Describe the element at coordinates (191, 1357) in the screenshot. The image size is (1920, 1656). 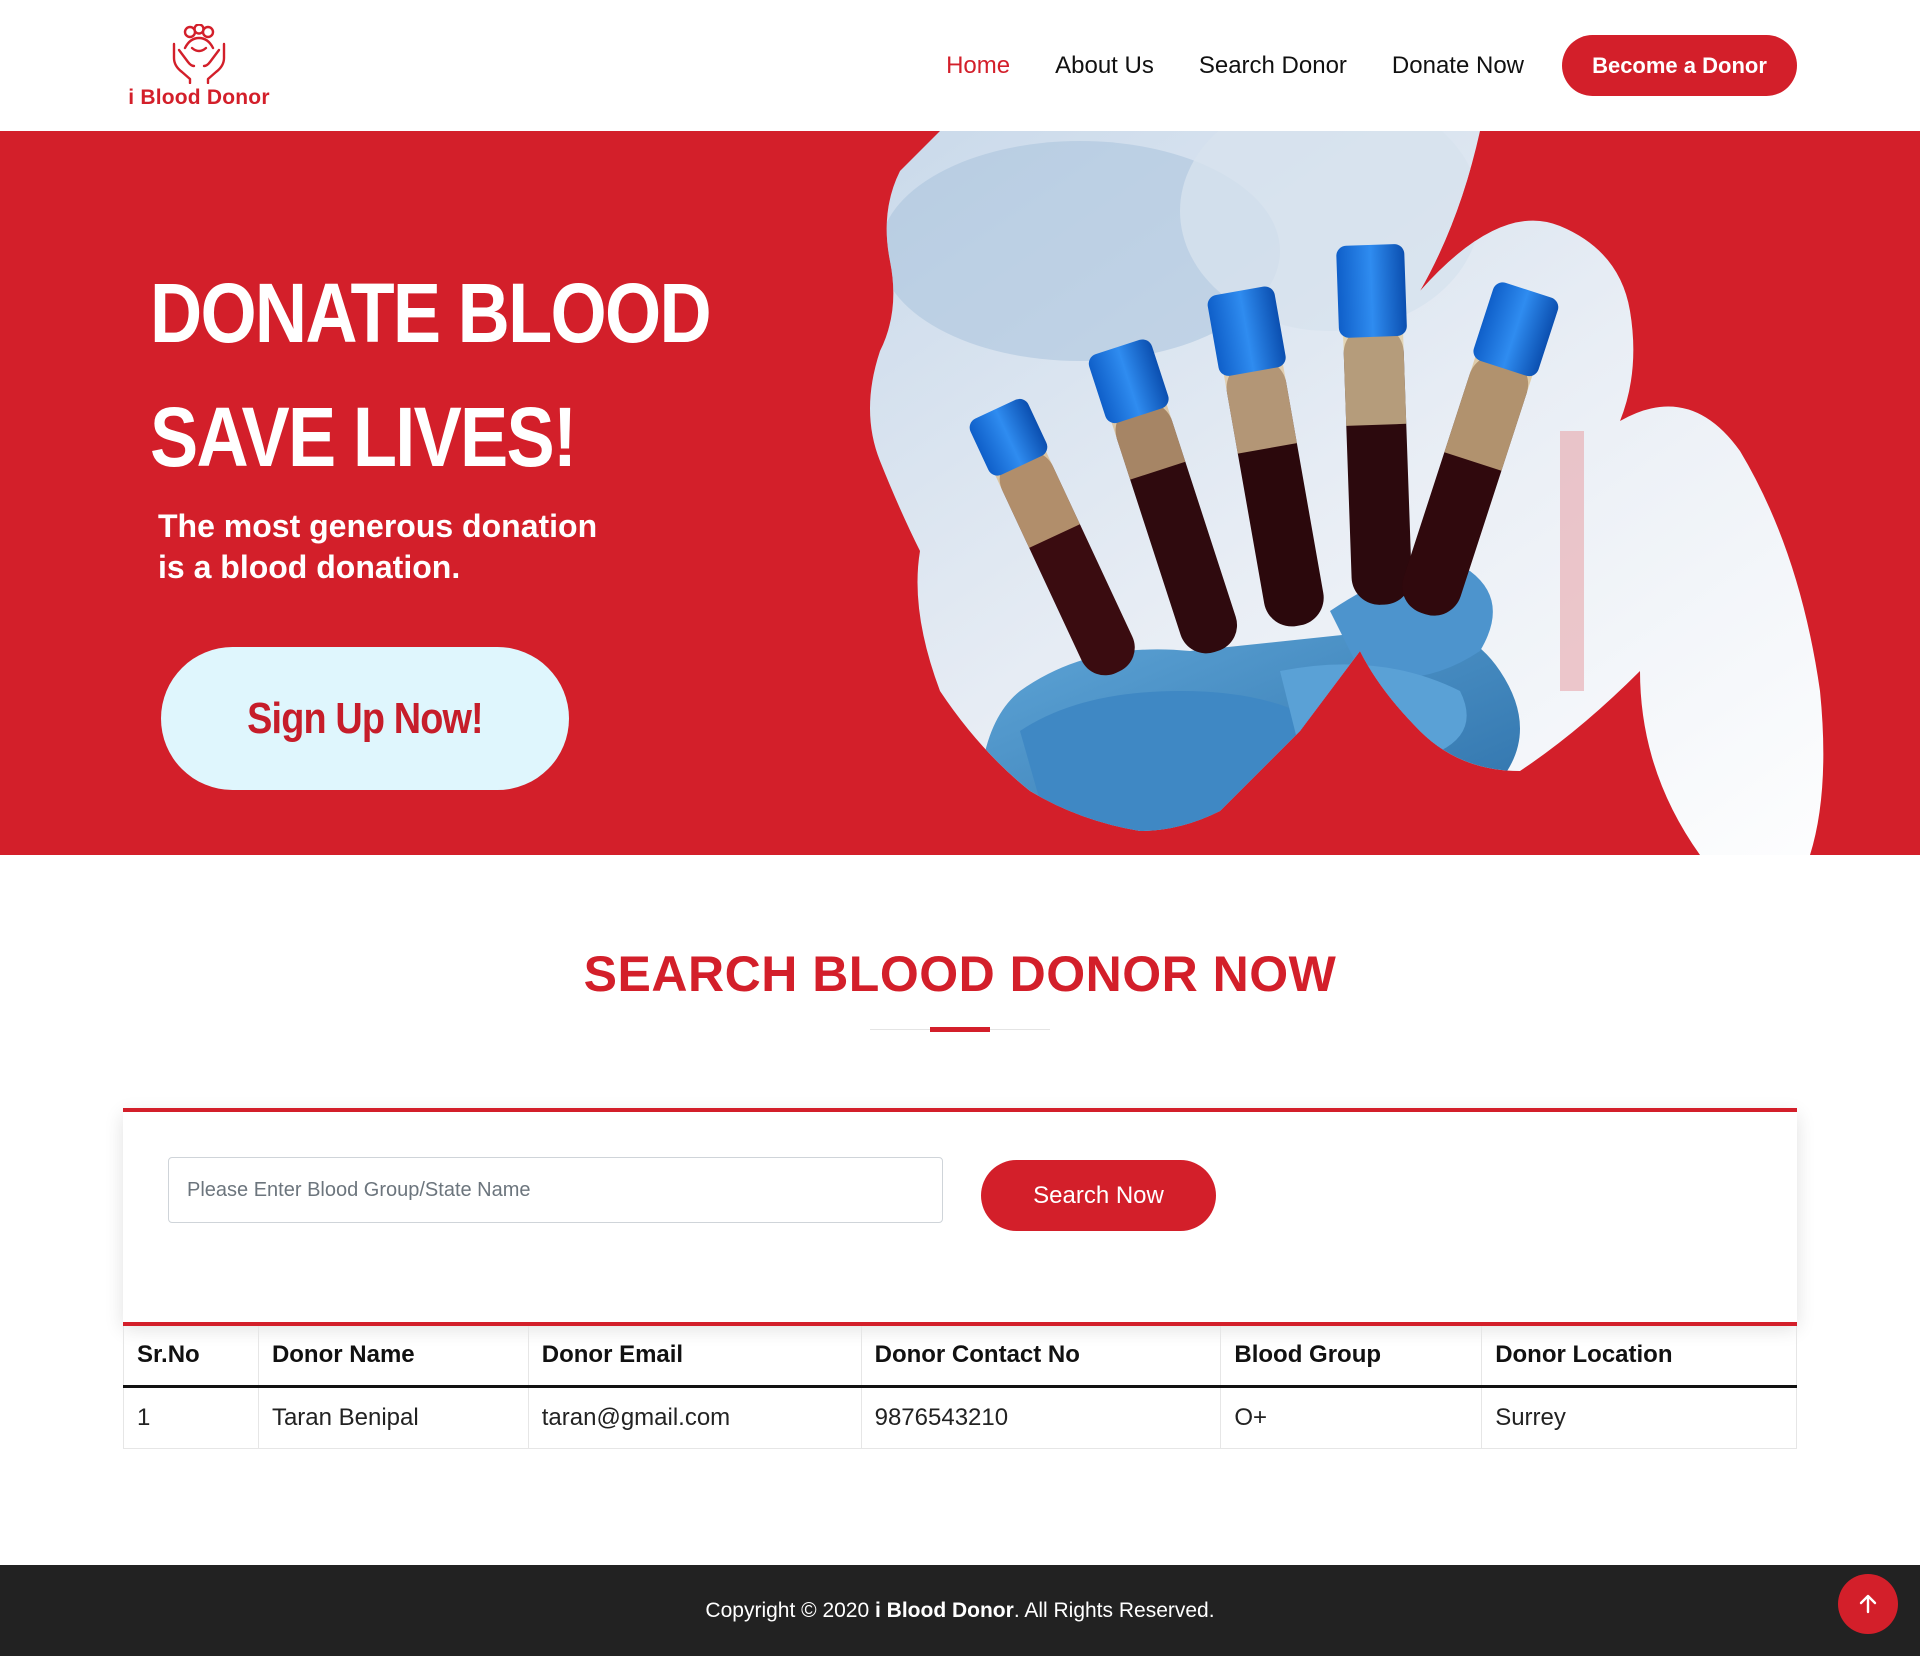
I see `header-sr-no: Sr.No` at that location.